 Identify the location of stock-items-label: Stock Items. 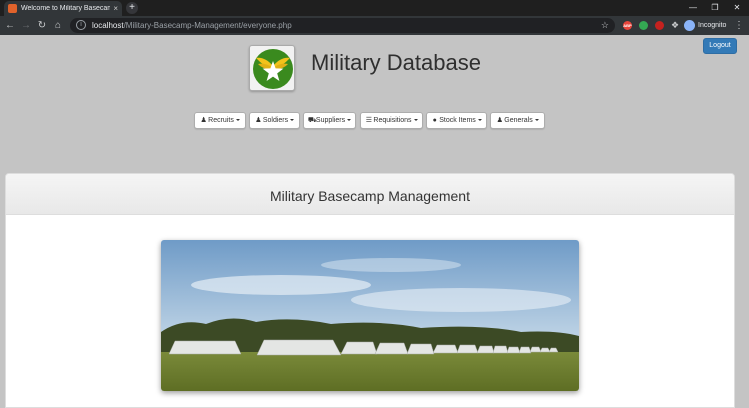
(457, 120).